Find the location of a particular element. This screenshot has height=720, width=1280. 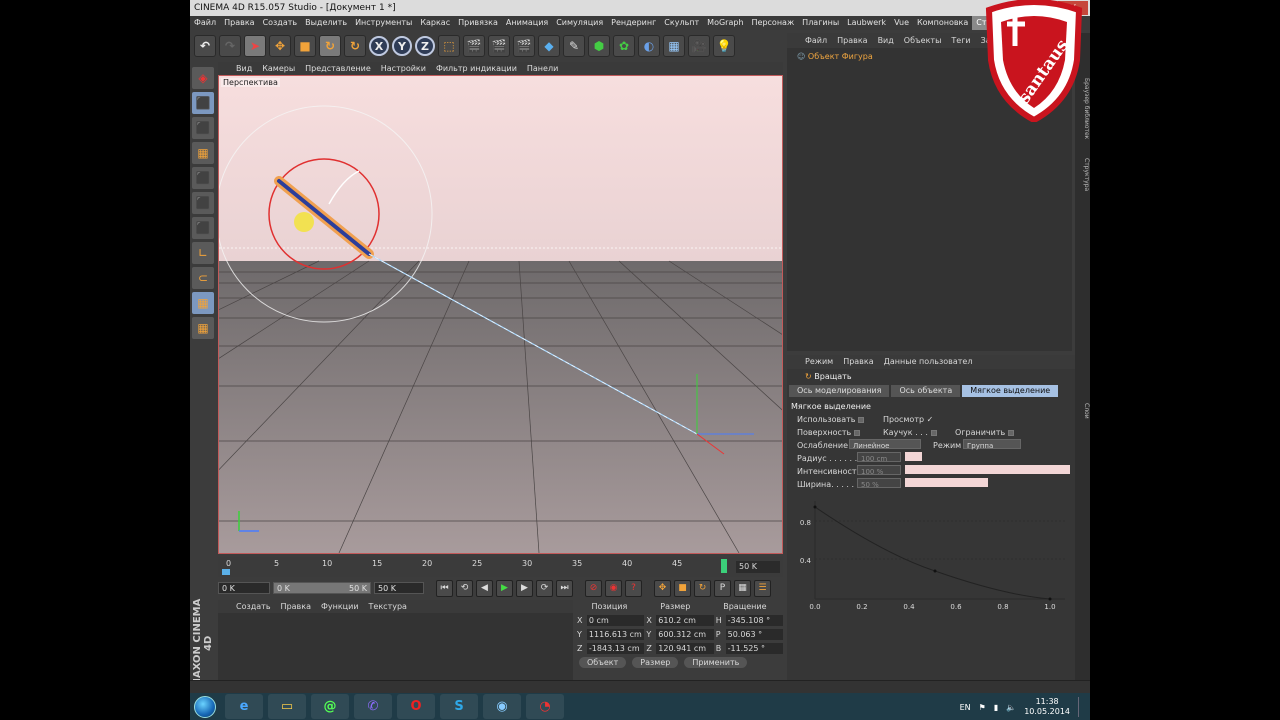

explorer-icon: ▭ is located at coordinates (287, 706).